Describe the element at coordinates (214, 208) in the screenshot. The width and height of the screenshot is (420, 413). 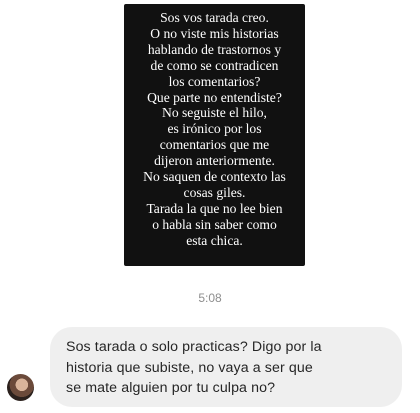
I see `story-line: Tarada la que no lee bien` at that location.